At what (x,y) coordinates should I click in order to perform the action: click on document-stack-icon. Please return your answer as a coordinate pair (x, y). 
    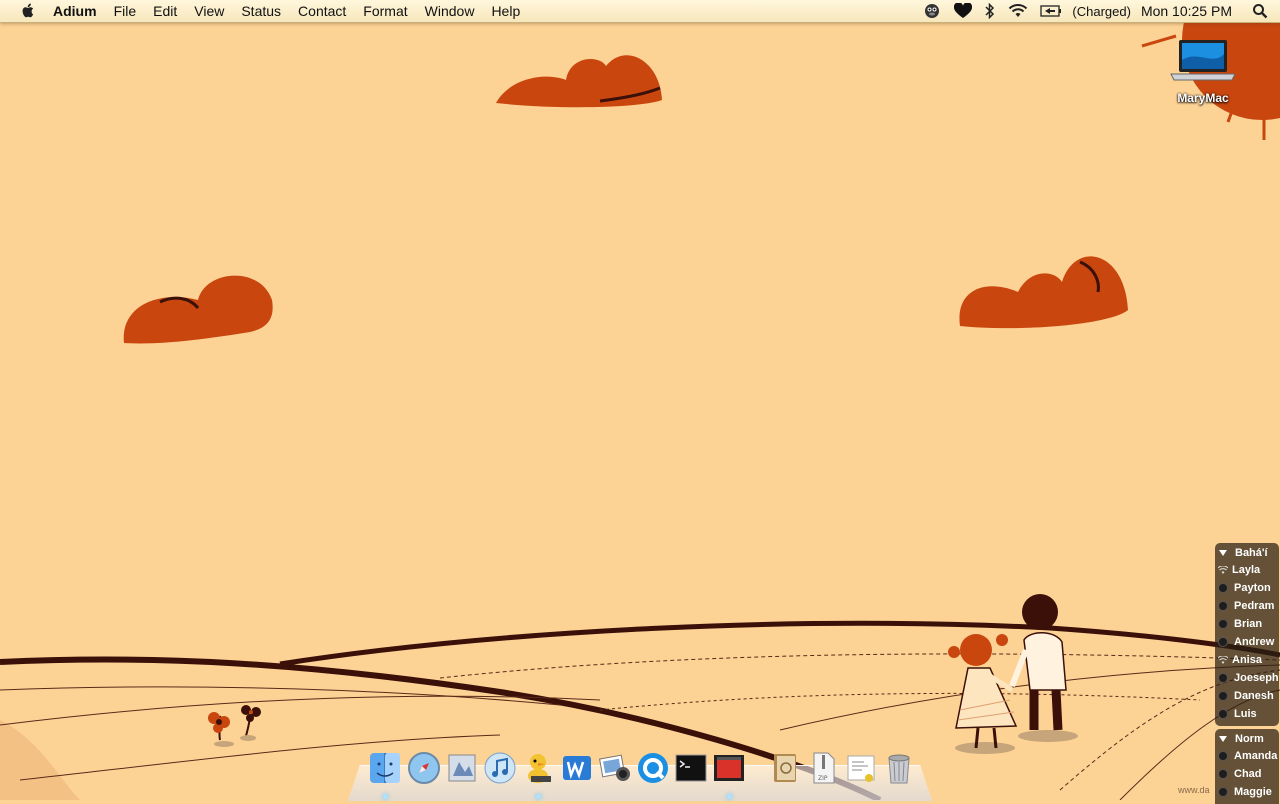
    Looking at the image, I should click on (861, 768).